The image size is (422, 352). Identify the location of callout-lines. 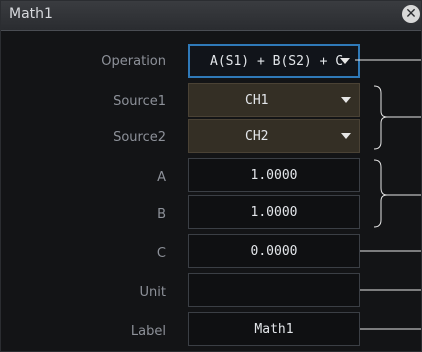
(388, 194).